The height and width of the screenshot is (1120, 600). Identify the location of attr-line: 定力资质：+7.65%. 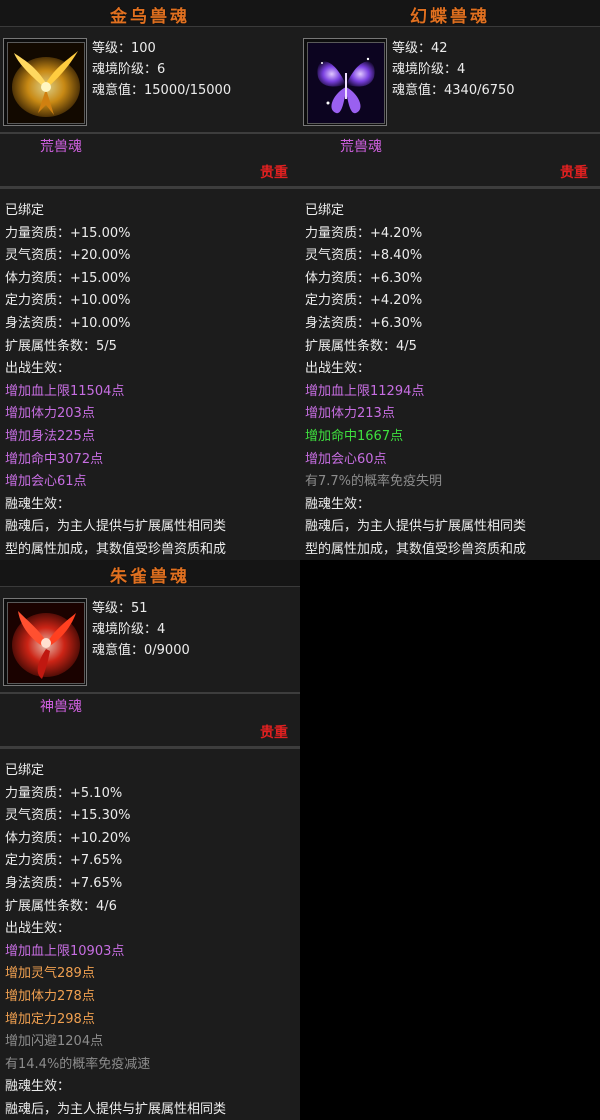
(64, 861).